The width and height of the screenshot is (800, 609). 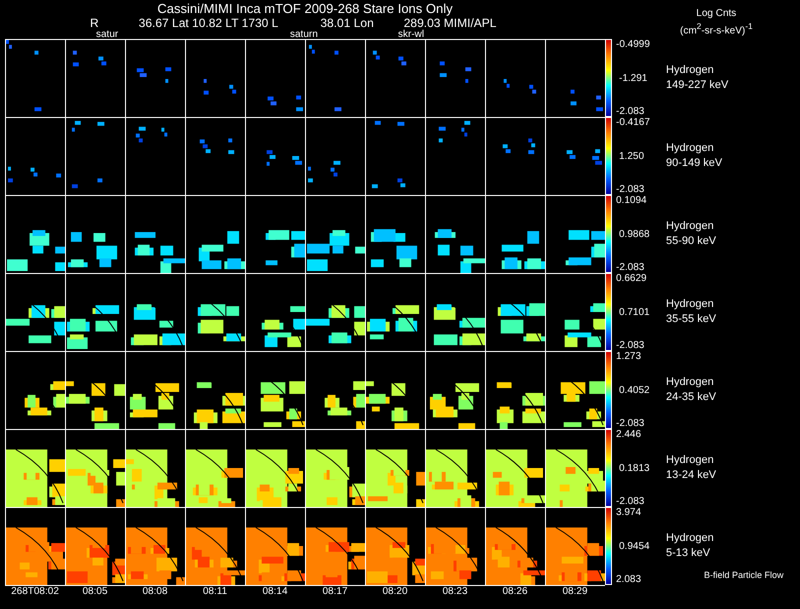 What do you see at coordinates (716, 28) in the screenshot?
I see `units-text: (cm$^{2}$-sr-s-keV)$^{-1}$` at bounding box center [716, 28].